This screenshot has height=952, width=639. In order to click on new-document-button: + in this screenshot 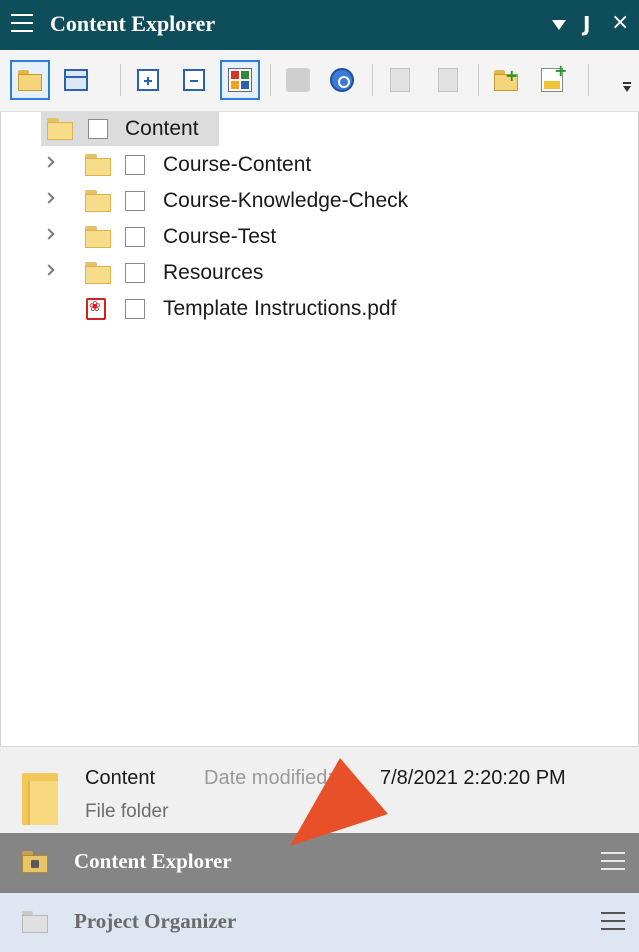, I will do `click(552, 80)`.